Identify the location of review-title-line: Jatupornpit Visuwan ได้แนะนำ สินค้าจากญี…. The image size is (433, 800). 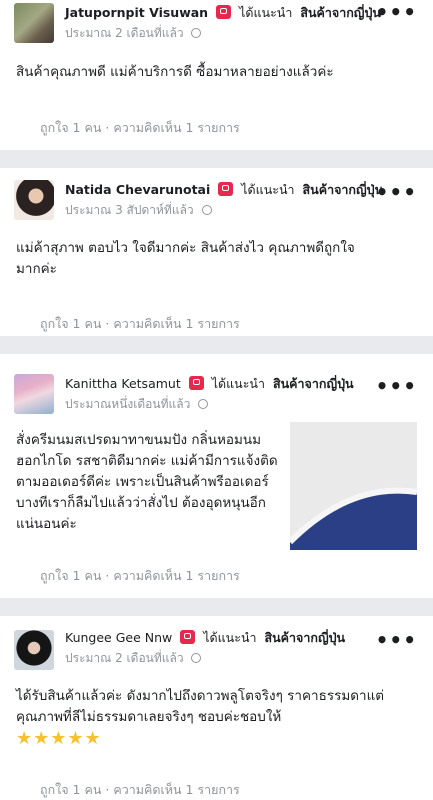
(223, 13).